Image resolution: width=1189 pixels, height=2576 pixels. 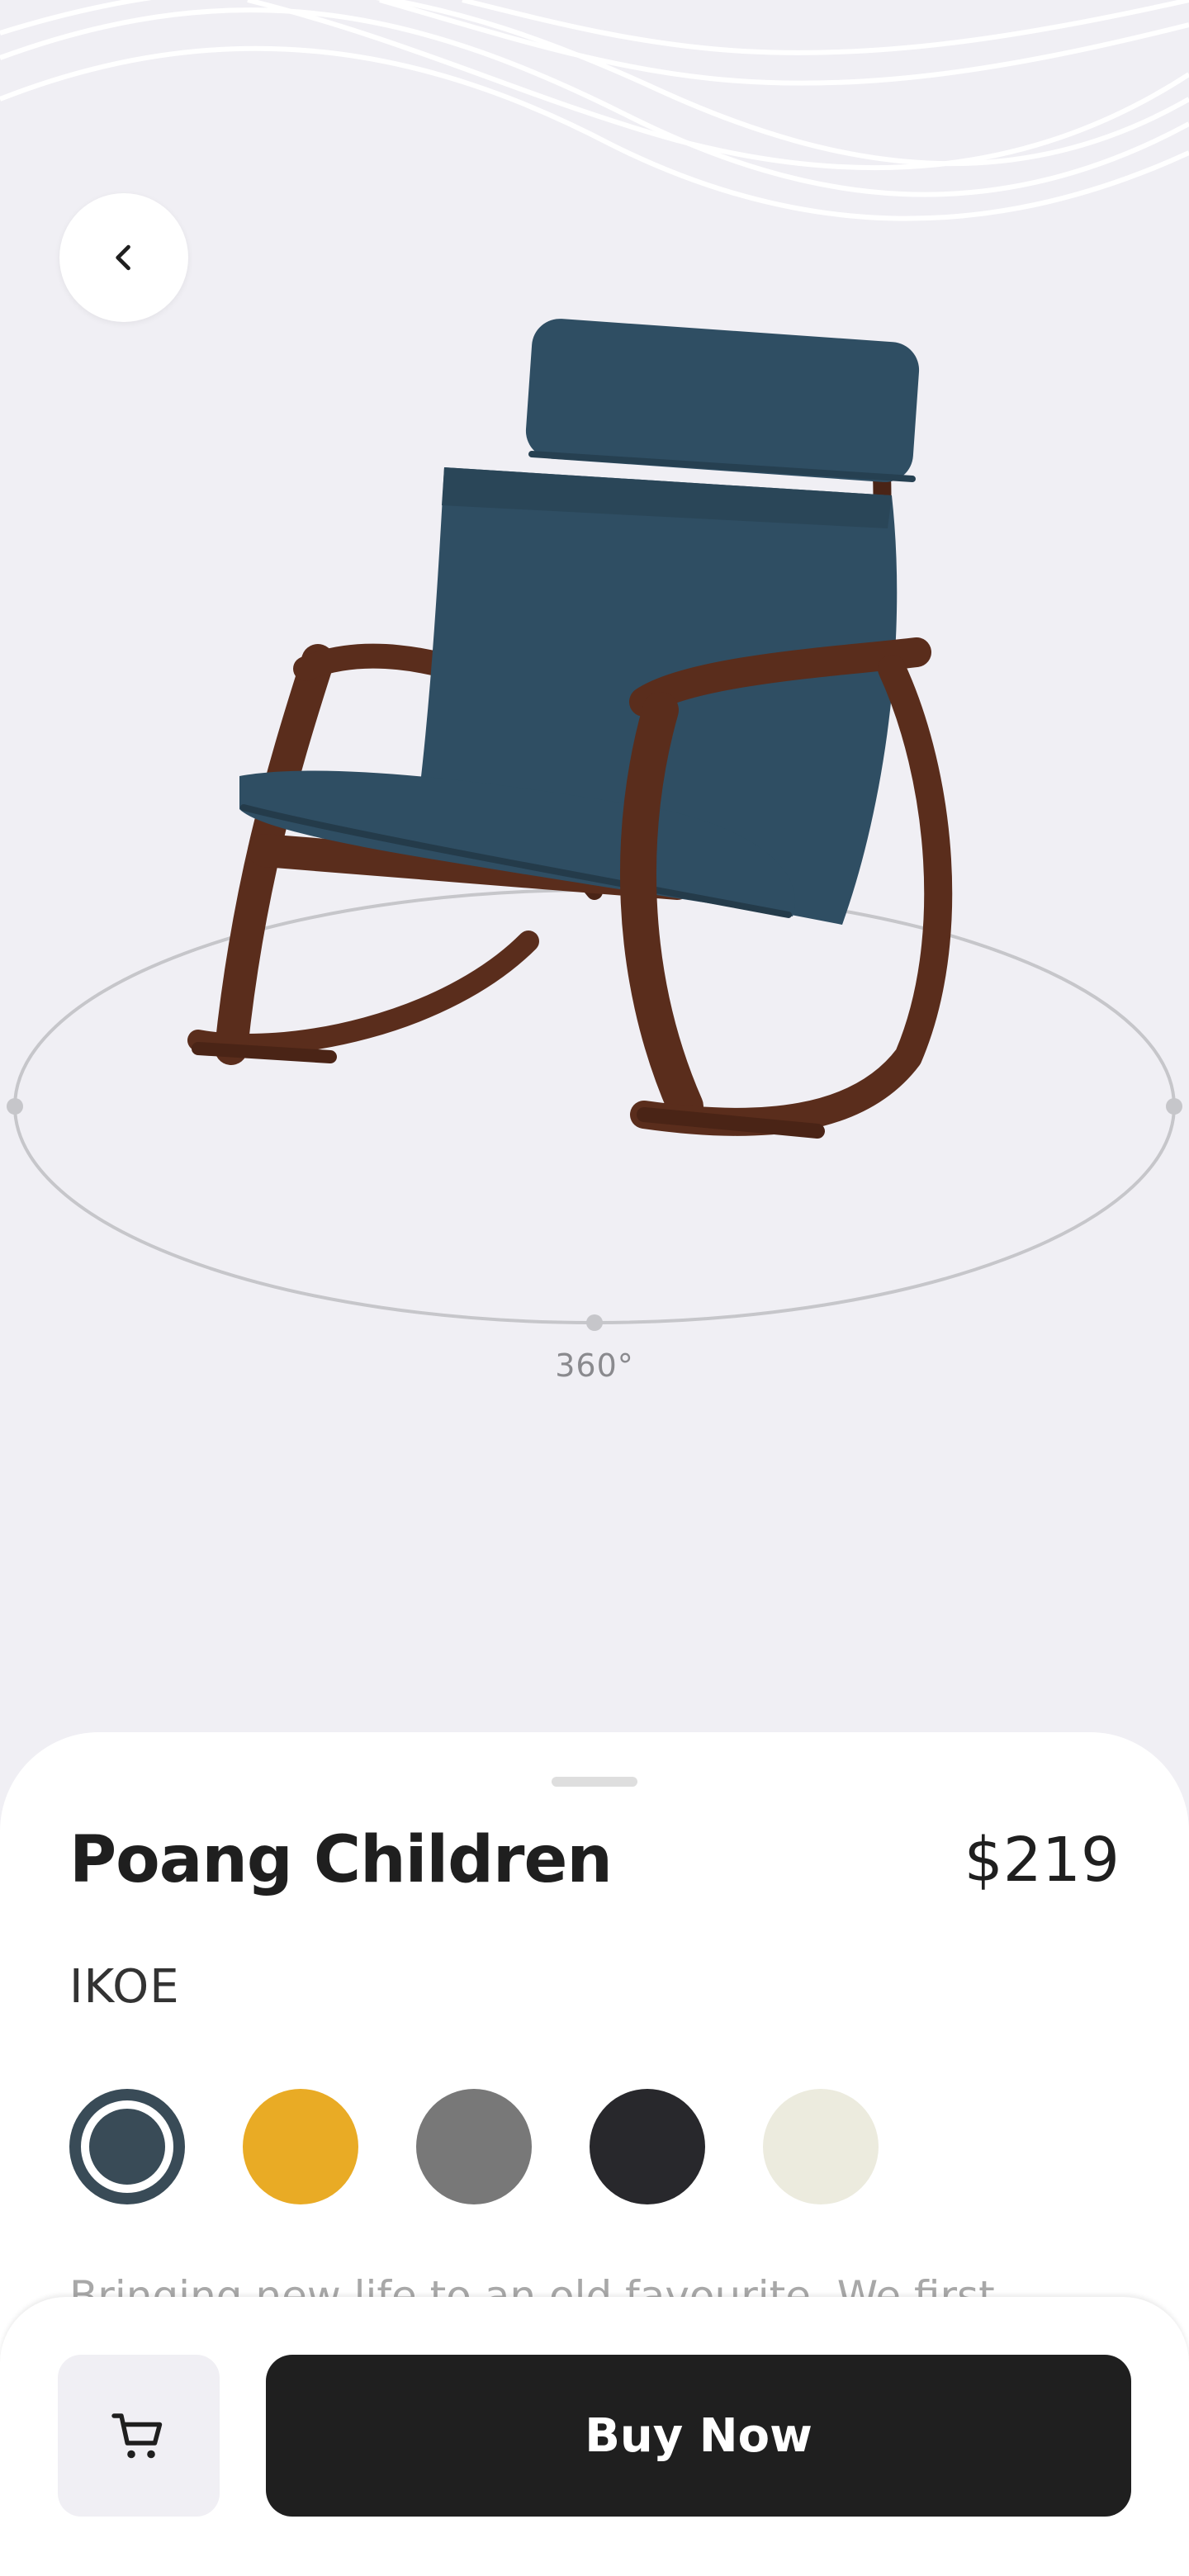 What do you see at coordinates (1042, 1860) in the screenshot?
I see `product-price: $219` at bounding box center [1042, 1860].